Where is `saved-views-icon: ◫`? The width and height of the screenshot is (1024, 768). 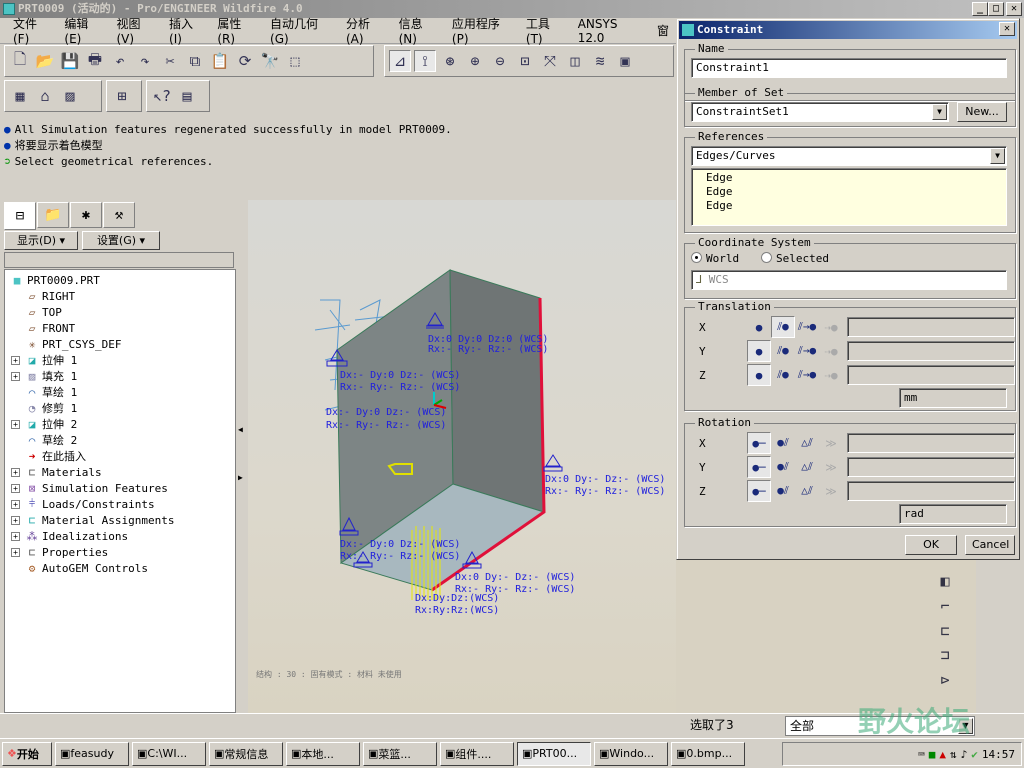
saved-views-icon: ◫ is located at coordinates (575, 61).